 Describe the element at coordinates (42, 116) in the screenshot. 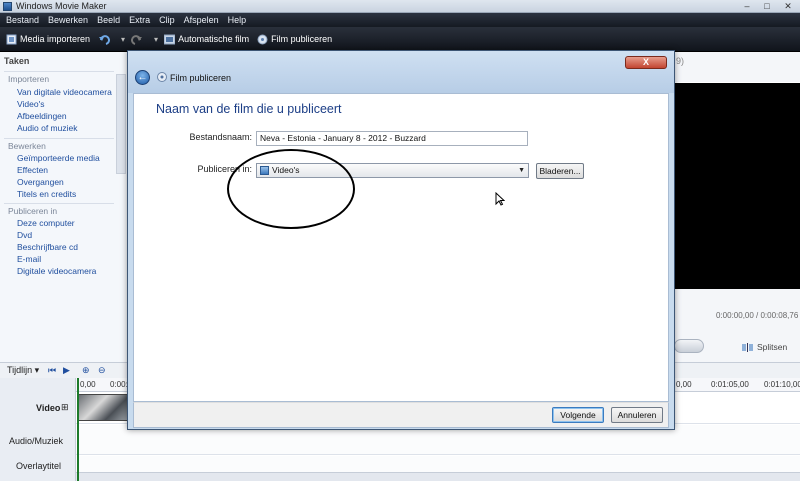

I see `task-link-afbeeldingen: Afbeeldingen` at that location.